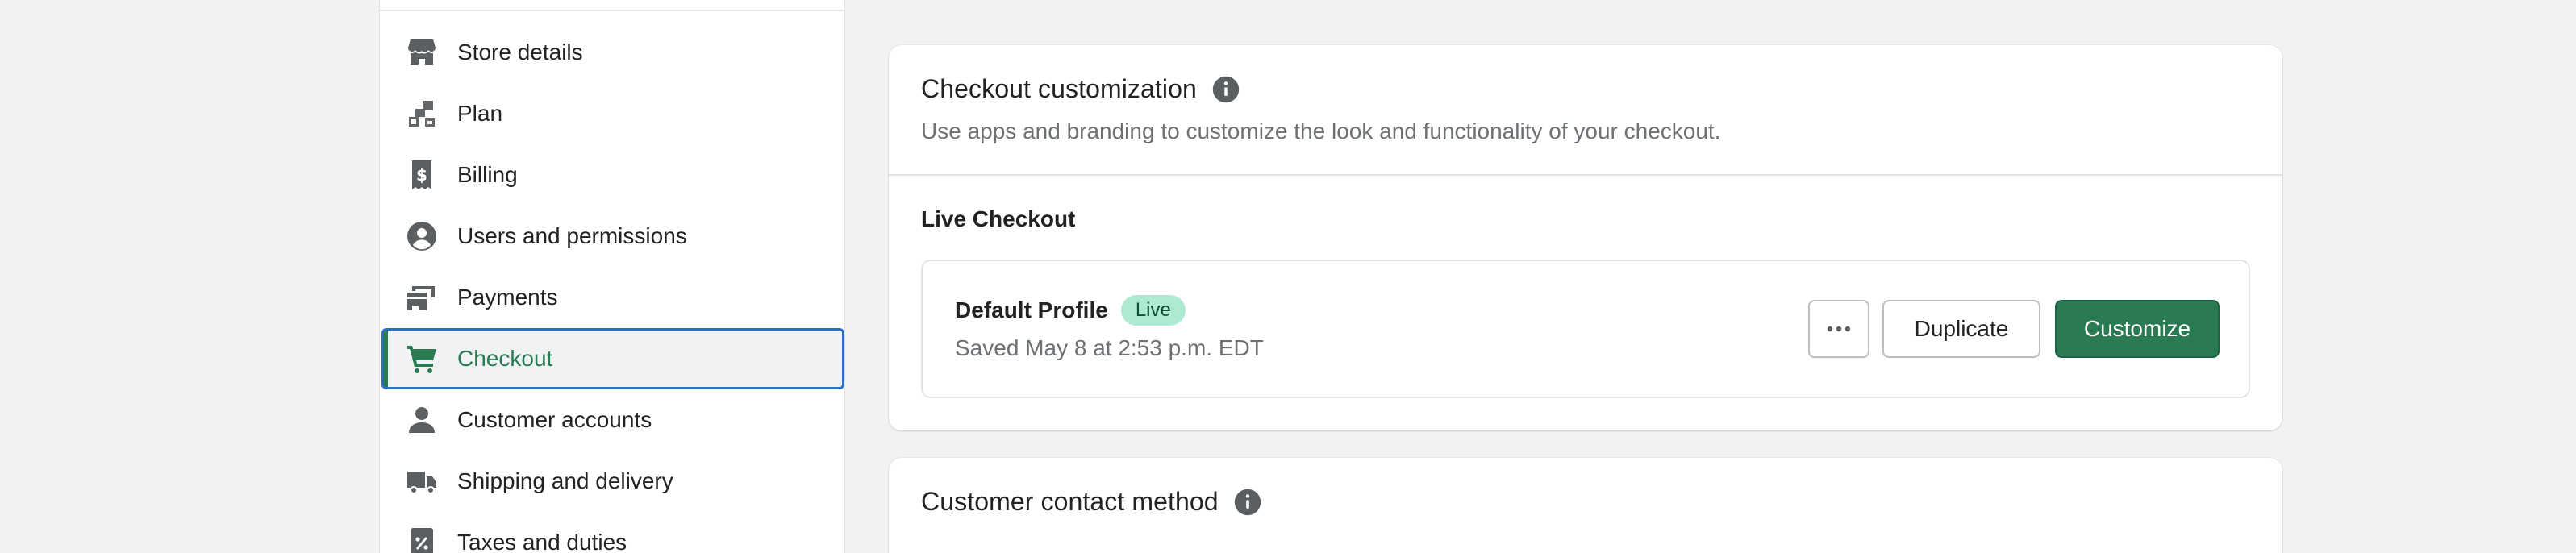 The height and width of the screenshot is (553, 2576). Describe the element at coordinates (422, 539) in the screenshot. I see `tax-icon` at that location.